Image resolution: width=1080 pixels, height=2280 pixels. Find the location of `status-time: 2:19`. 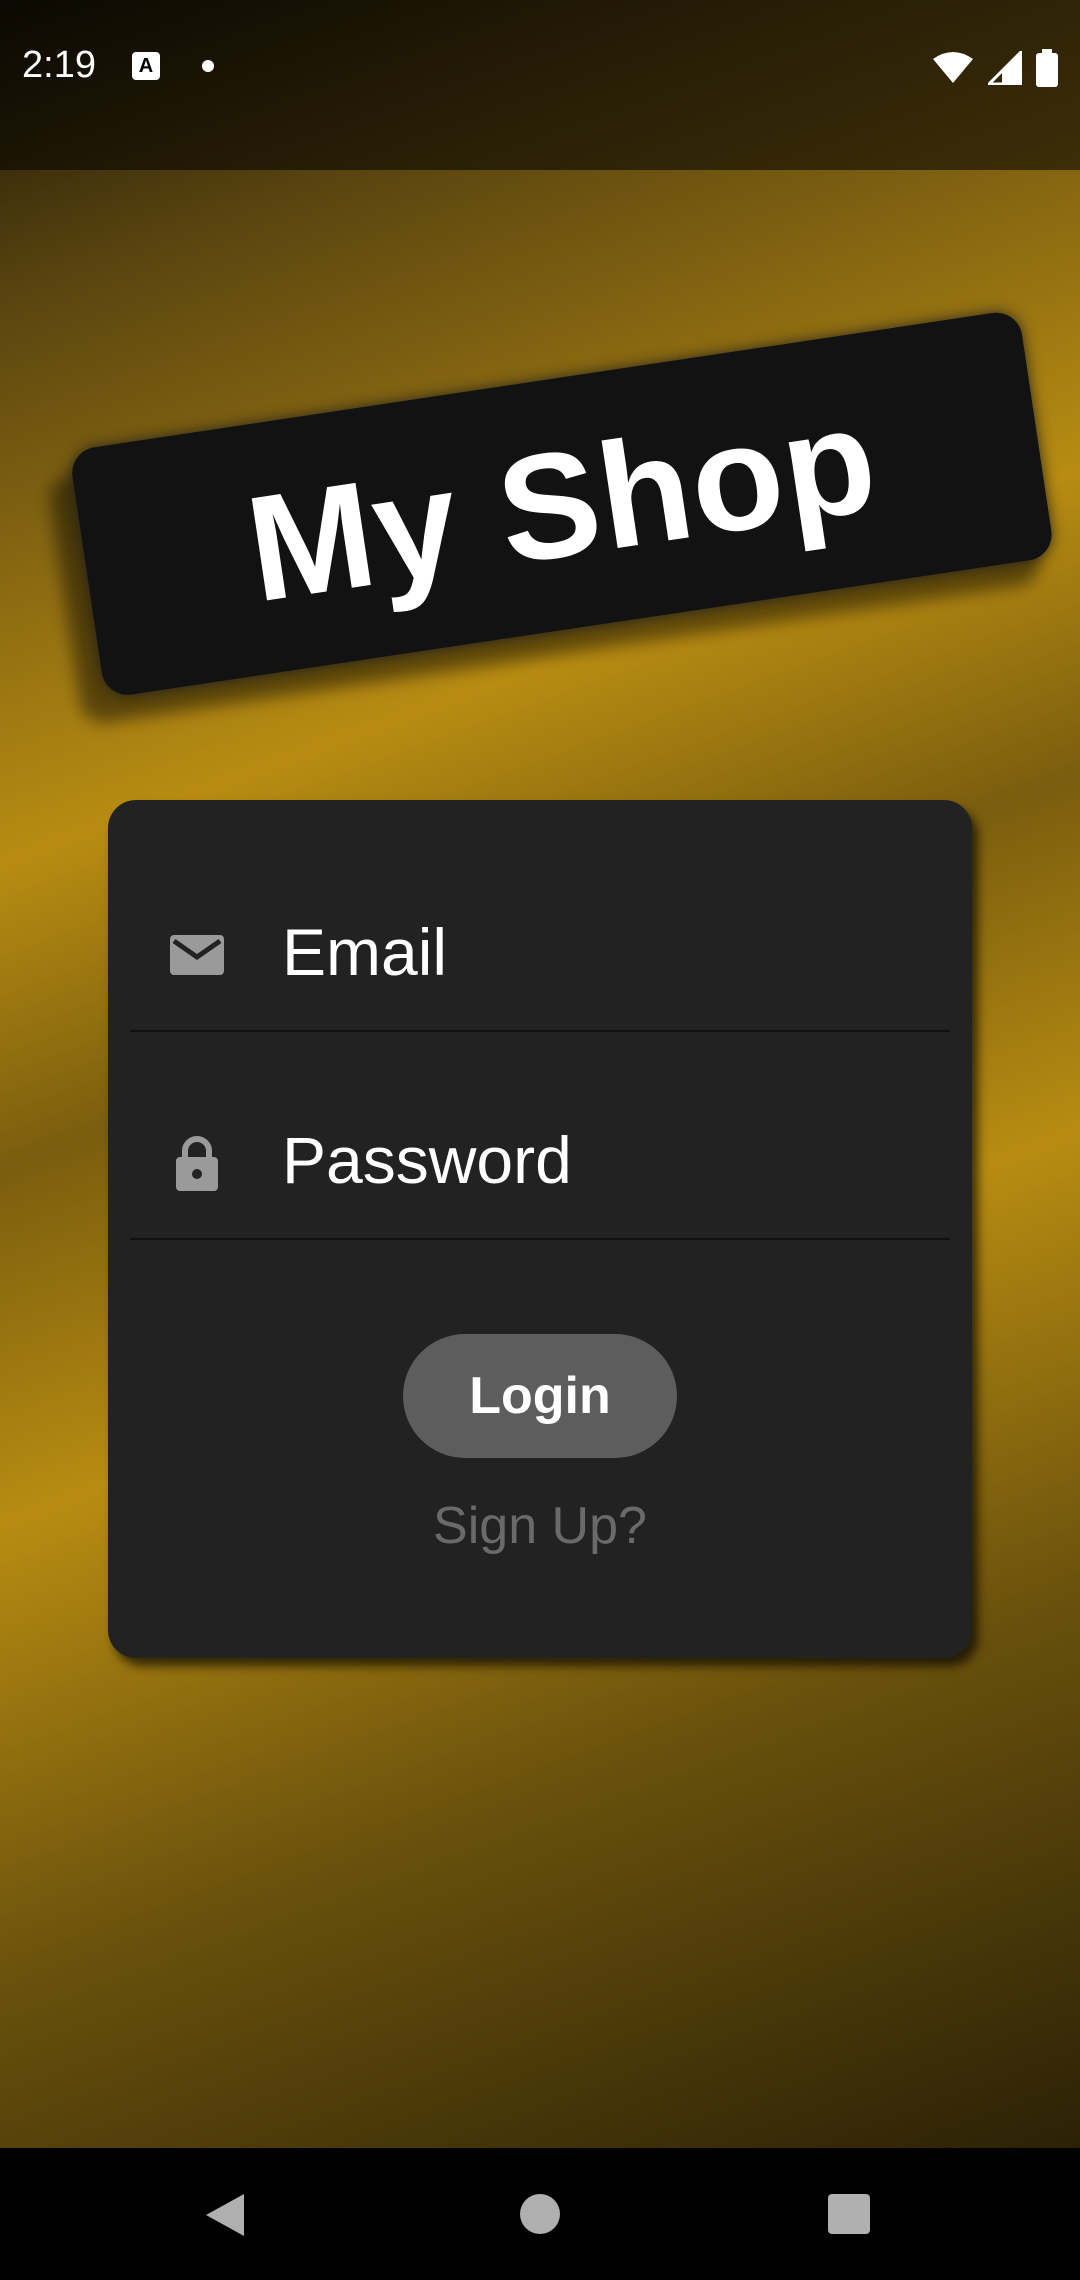

status-time: 2:19 is located at coordinates (59, 65).